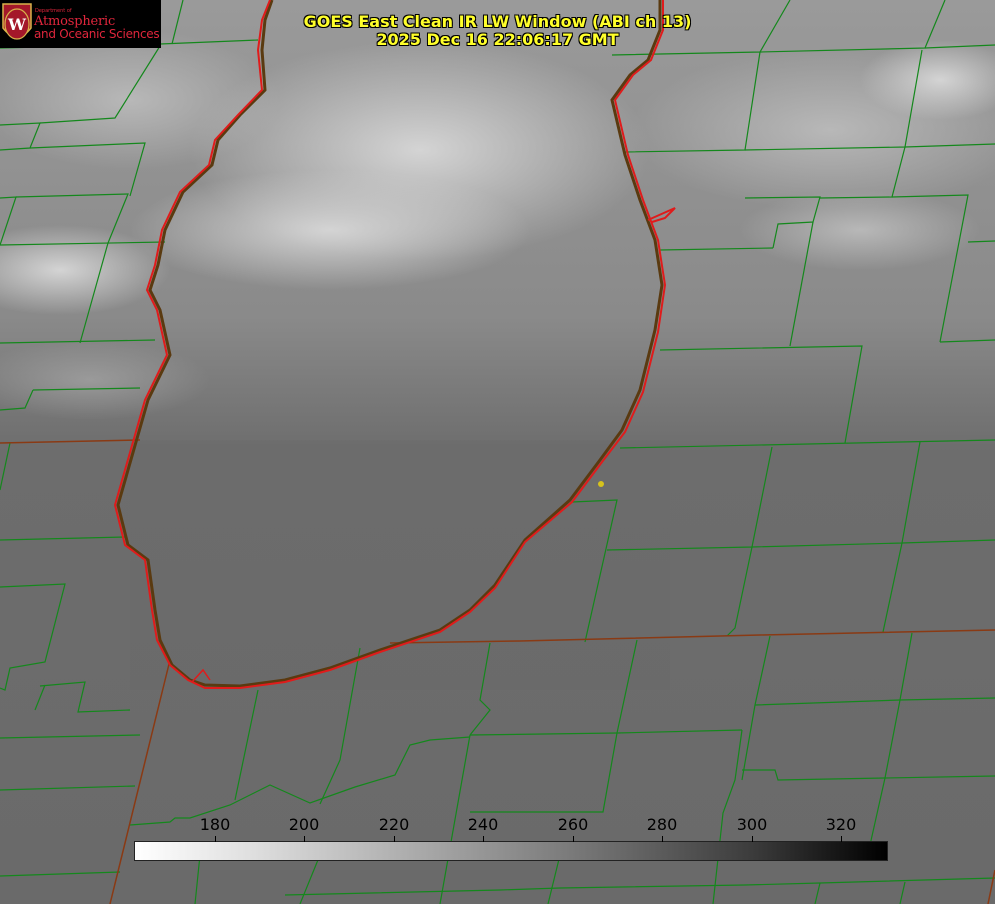 Image resolution: width=995 pixels, height=904 pixels. Describe the element at coordinates (304, 824) in the screenshot. I see `colorbar-label: 200` at that location.